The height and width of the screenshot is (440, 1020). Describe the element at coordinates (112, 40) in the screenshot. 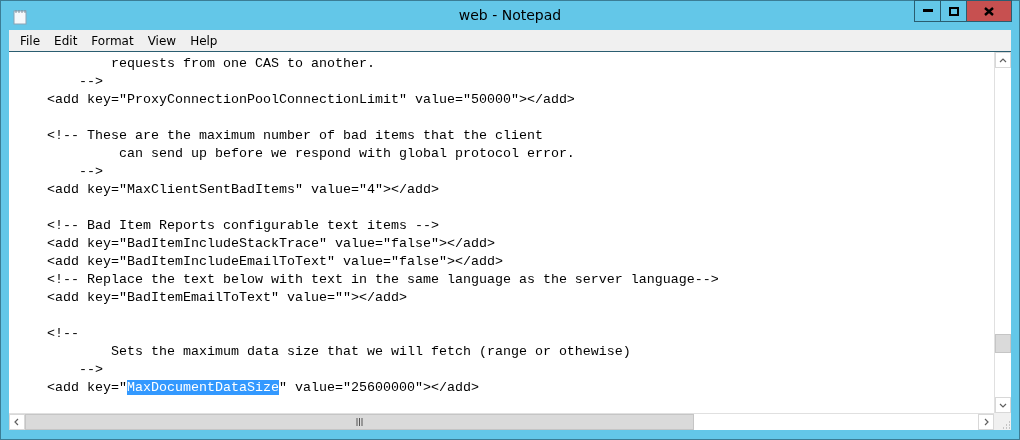

I see `menu-item: Format` at that location.